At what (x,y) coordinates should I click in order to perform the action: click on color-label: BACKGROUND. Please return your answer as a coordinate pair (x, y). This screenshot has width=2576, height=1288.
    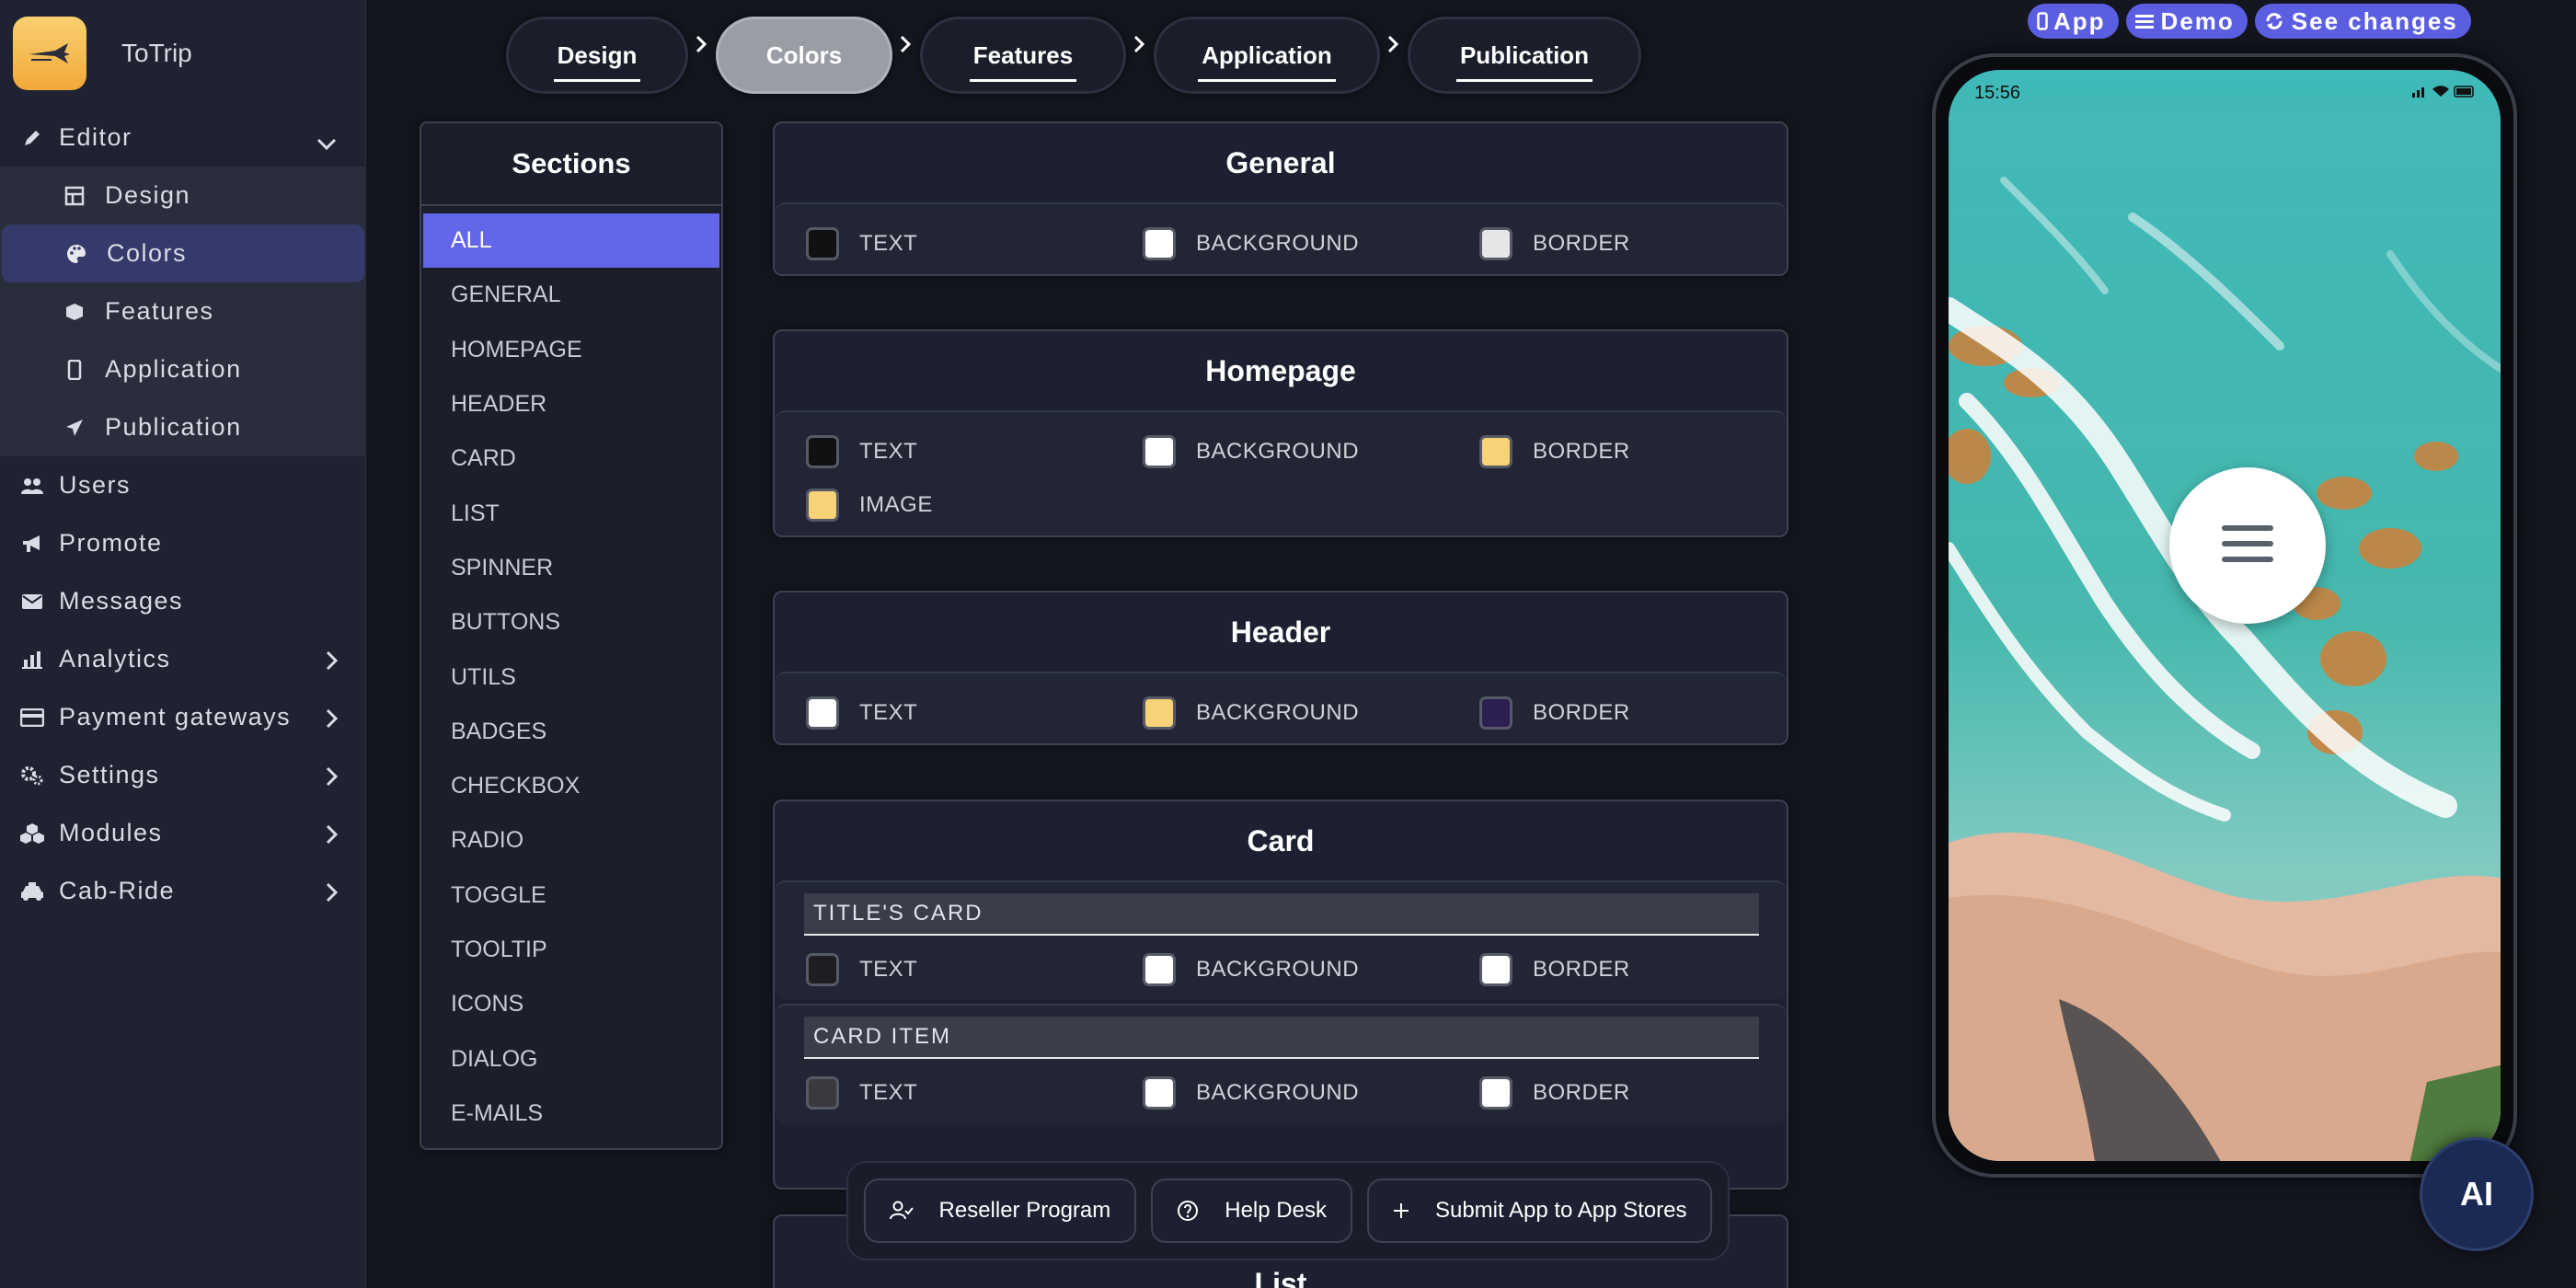
    Looking at the image, I should click on (1278, 451).